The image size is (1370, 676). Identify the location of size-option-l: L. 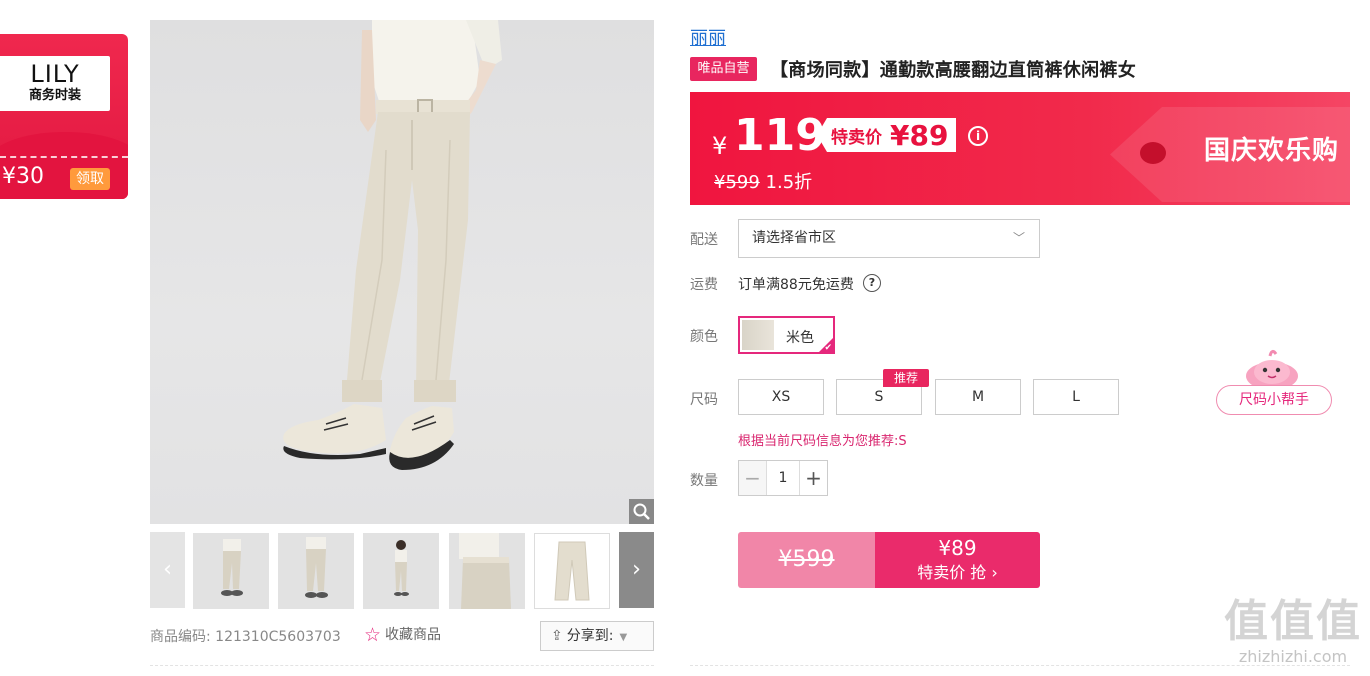
(1076, 397).